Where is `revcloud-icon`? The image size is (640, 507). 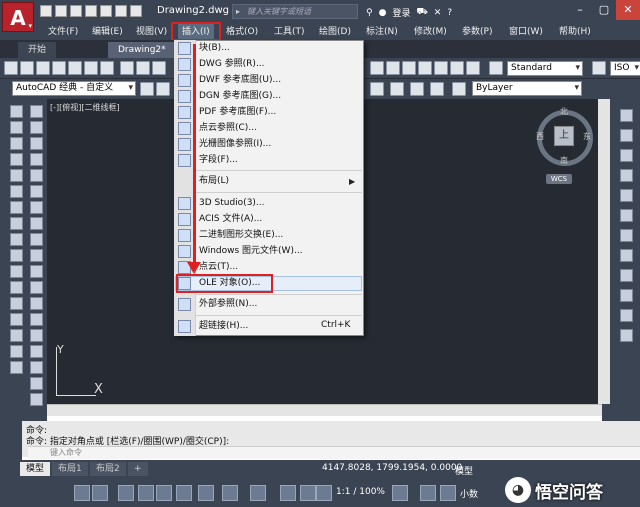 revcloud-icon is located at coordinates (16, 223).